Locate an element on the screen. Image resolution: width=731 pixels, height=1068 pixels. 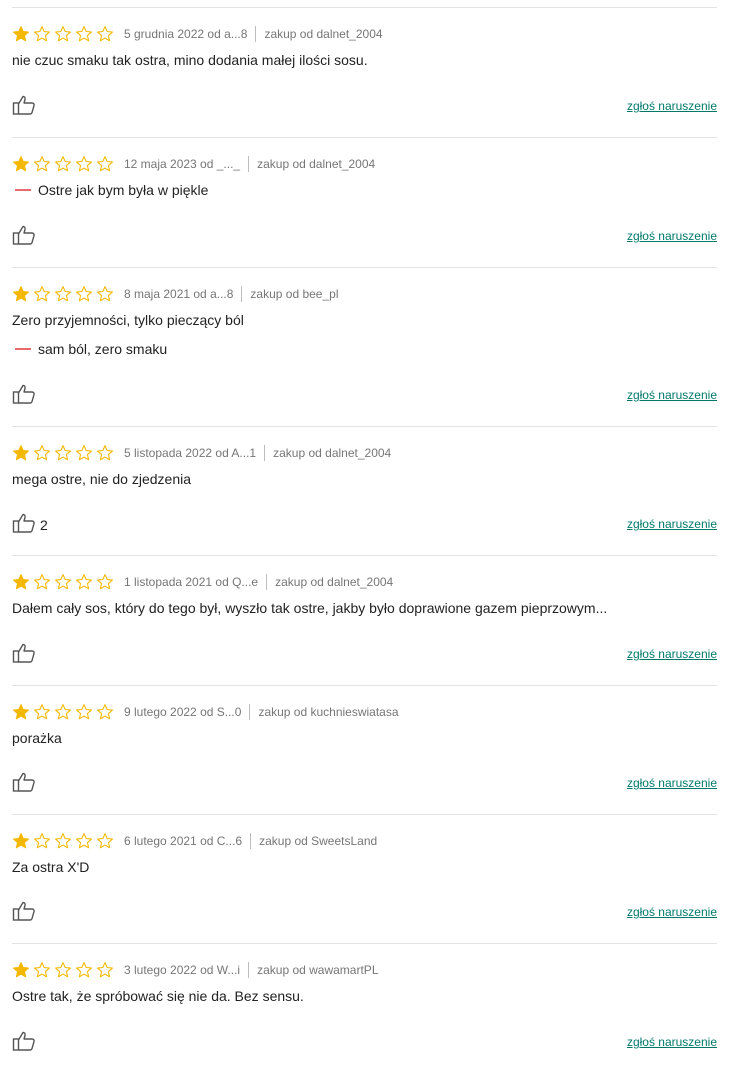
review-date-author: 12 maja 2023 od _..._ is located at coordinates (182, 164).